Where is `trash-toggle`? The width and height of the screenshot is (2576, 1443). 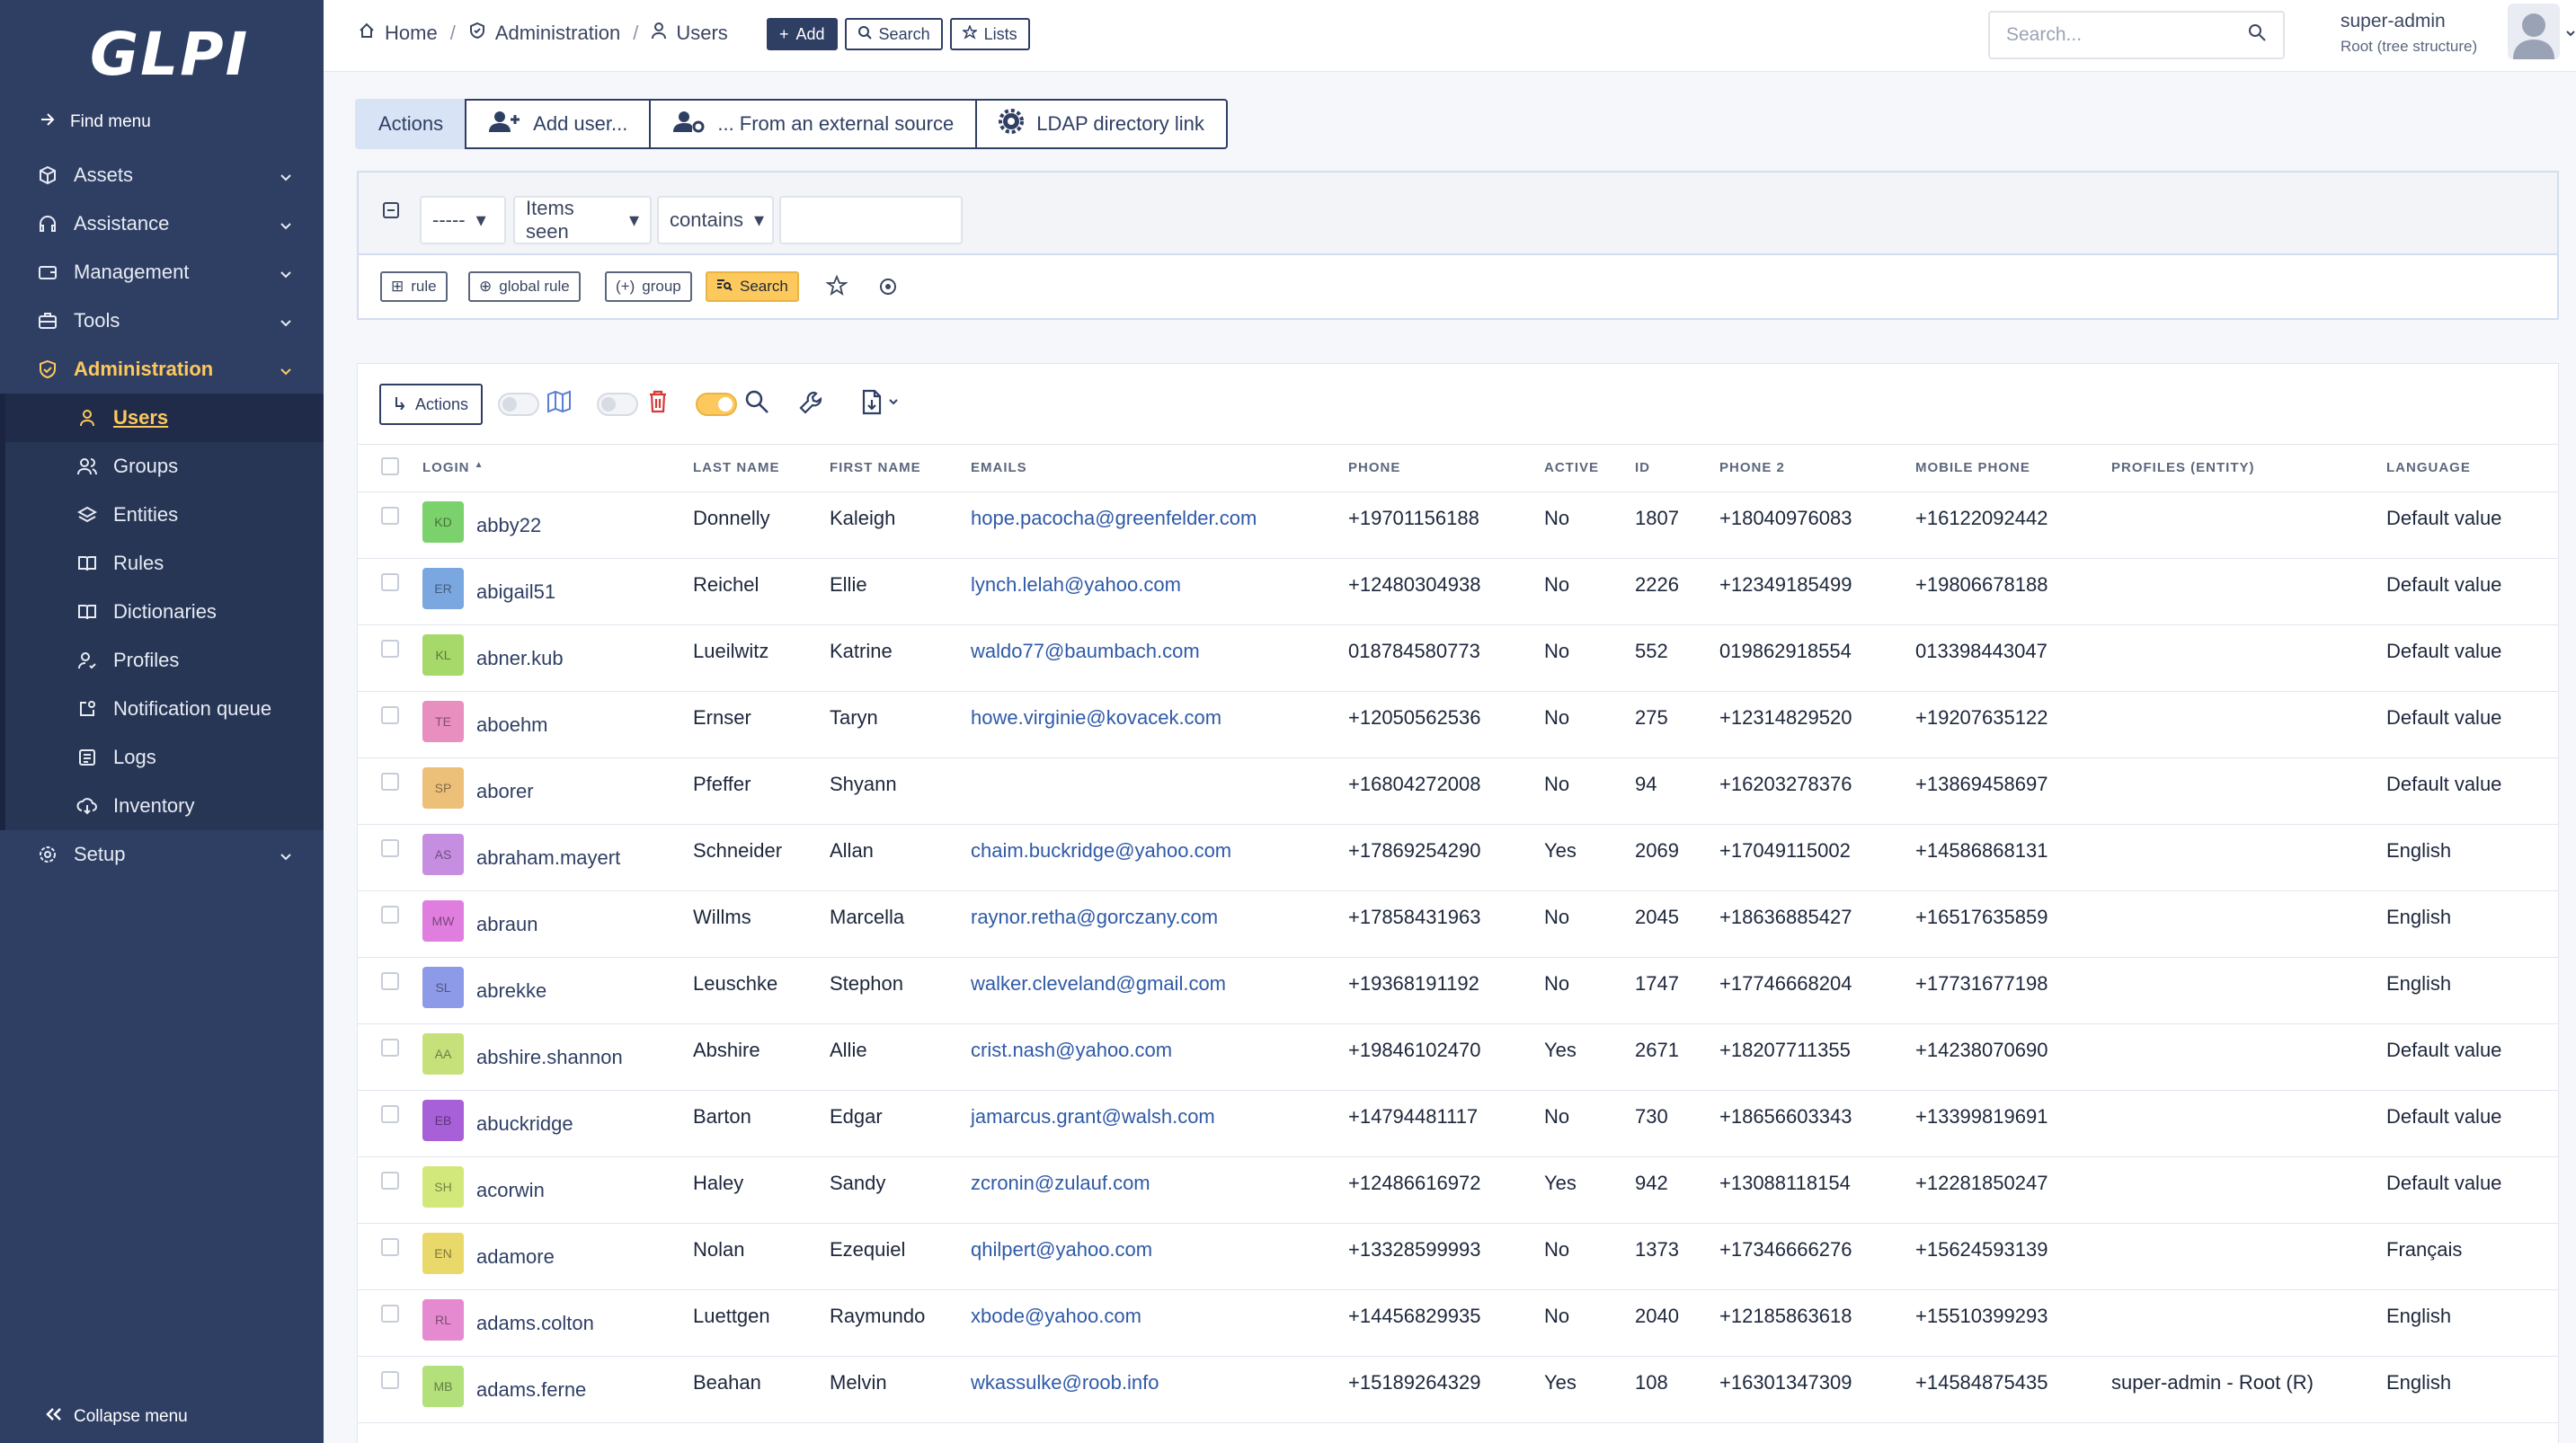 trash-toggle is located at coordinates (617, 404).